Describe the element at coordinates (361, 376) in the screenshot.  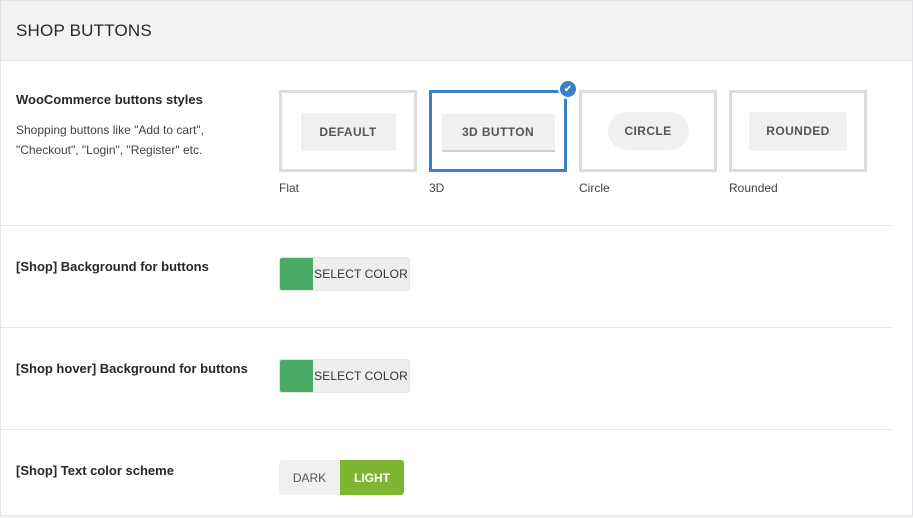
I see `shop-hover-bg-select-color: SELECT COLOR` at that location.